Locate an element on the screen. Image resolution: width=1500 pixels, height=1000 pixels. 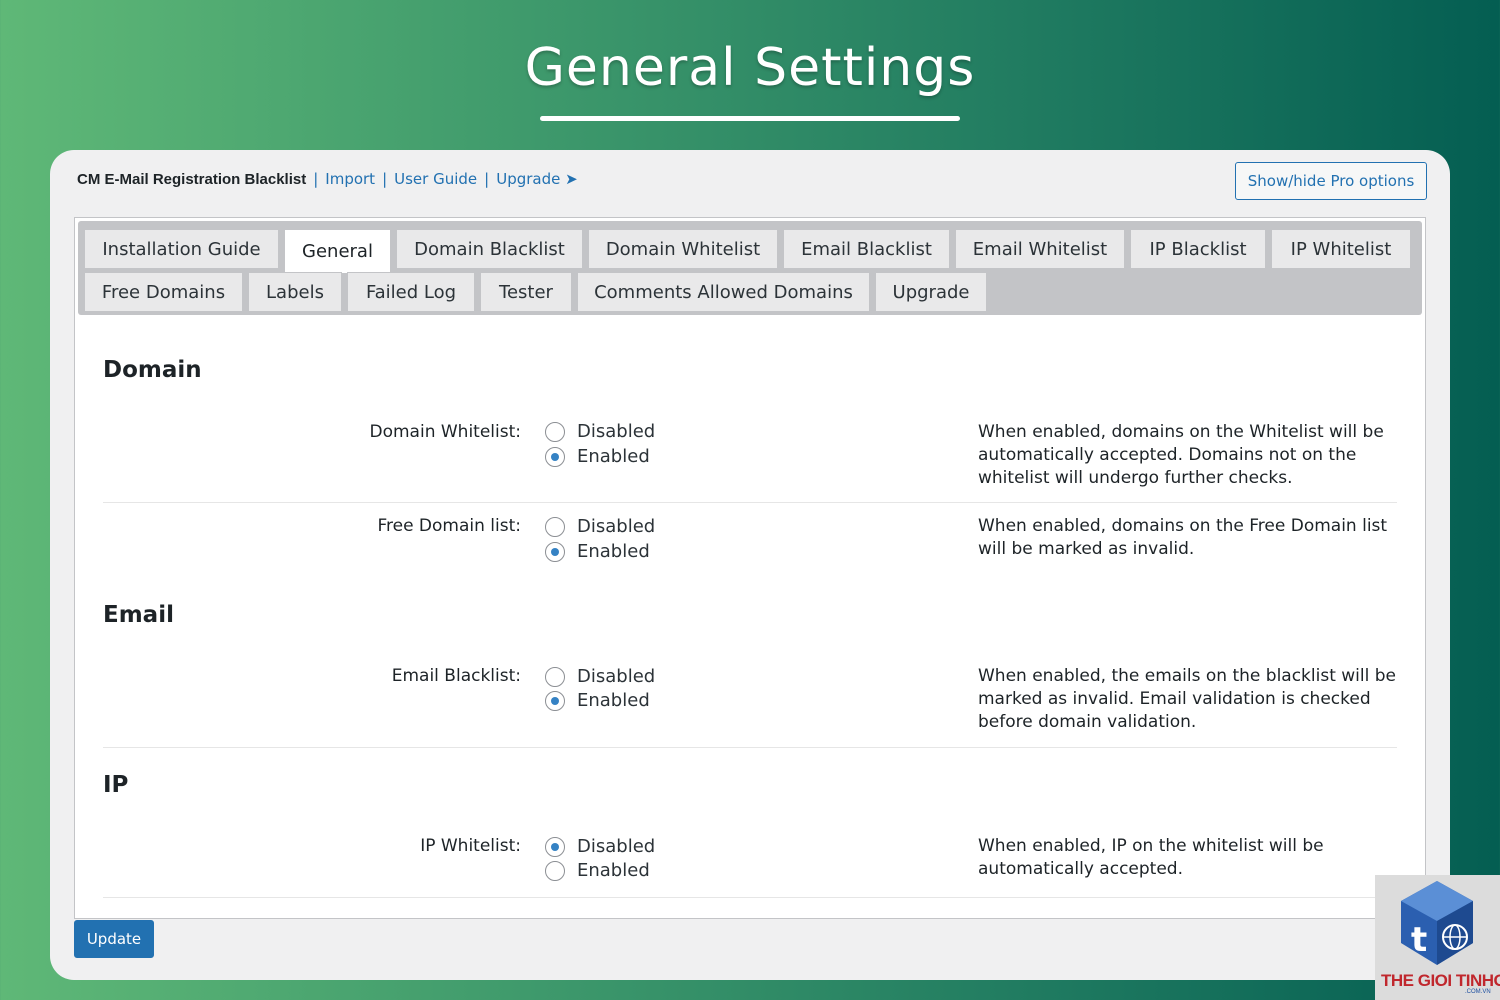
cube-logo-icon: t is located at coordinates (1437, 923).